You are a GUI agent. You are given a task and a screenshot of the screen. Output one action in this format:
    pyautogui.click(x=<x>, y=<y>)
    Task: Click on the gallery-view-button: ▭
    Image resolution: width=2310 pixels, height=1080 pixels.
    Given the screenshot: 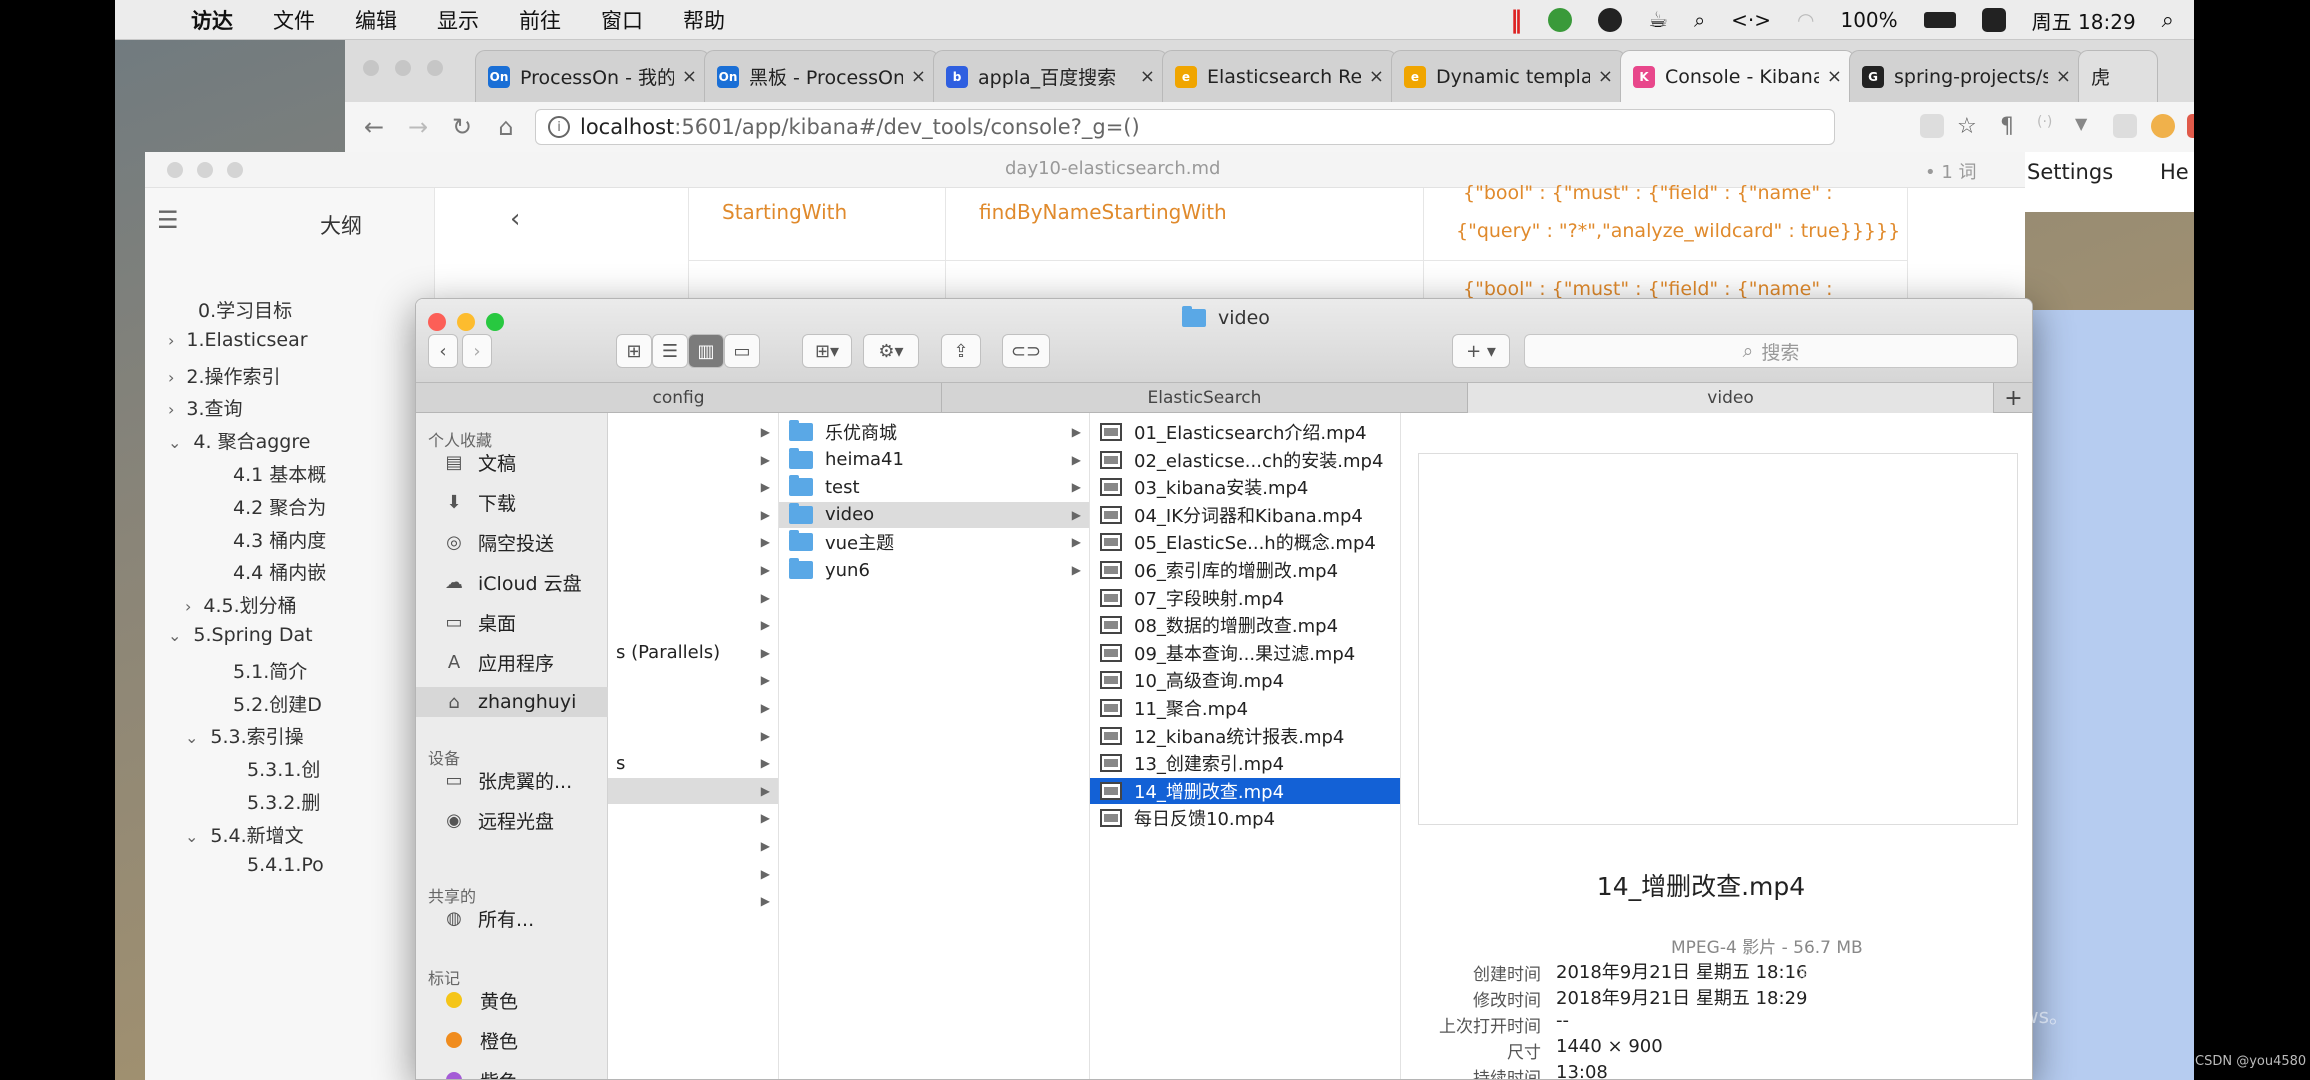 What is the action you would take?
    pyautogui.click(x=742, y=351)
    